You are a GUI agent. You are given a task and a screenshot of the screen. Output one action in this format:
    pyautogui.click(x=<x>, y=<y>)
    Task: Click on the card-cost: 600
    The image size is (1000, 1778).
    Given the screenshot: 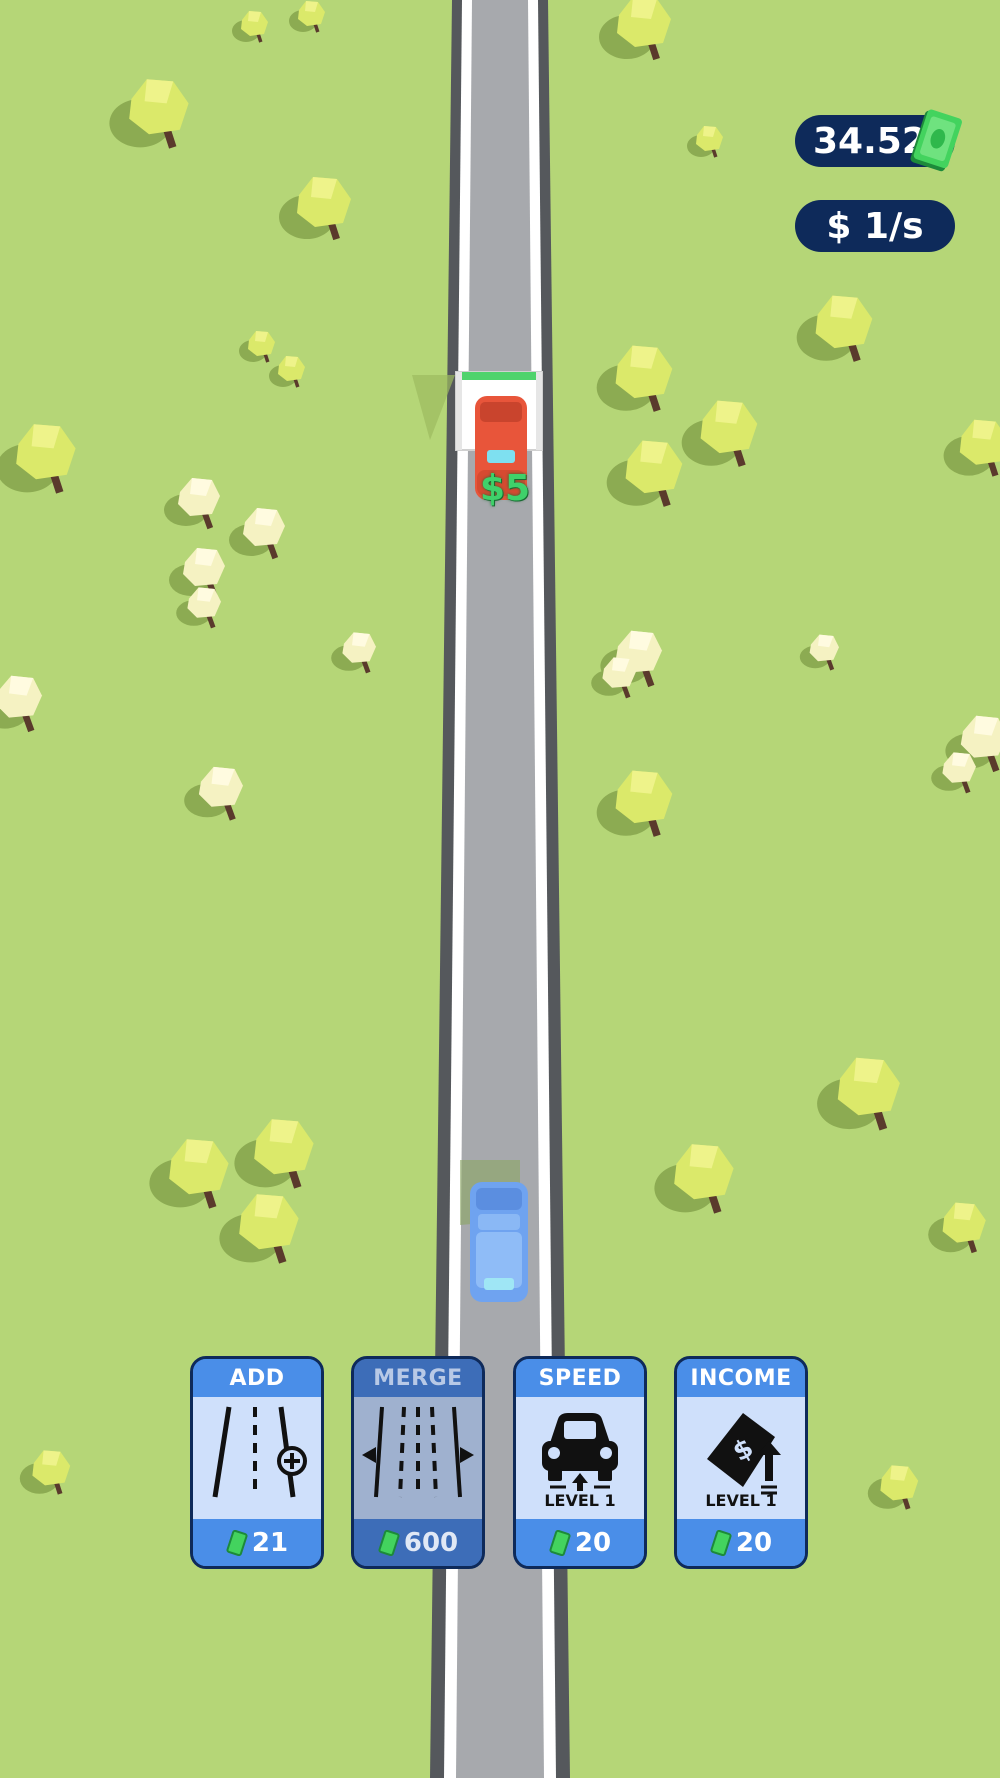 What is the action you would take?
    pyautogui.click(x=431, y=1542)
    